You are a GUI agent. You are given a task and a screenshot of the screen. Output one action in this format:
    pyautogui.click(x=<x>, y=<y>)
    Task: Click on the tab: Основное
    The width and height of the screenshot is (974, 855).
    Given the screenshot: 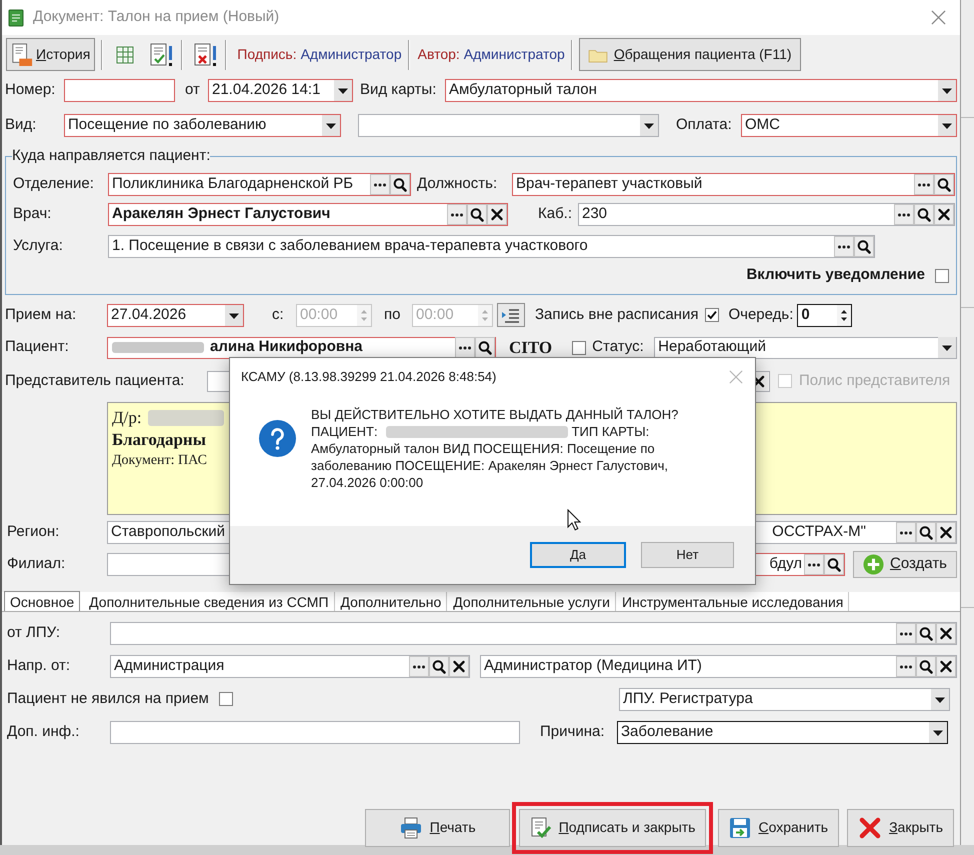 What is the action you would take?
    pyautogui.click(x=42, y=600)
    